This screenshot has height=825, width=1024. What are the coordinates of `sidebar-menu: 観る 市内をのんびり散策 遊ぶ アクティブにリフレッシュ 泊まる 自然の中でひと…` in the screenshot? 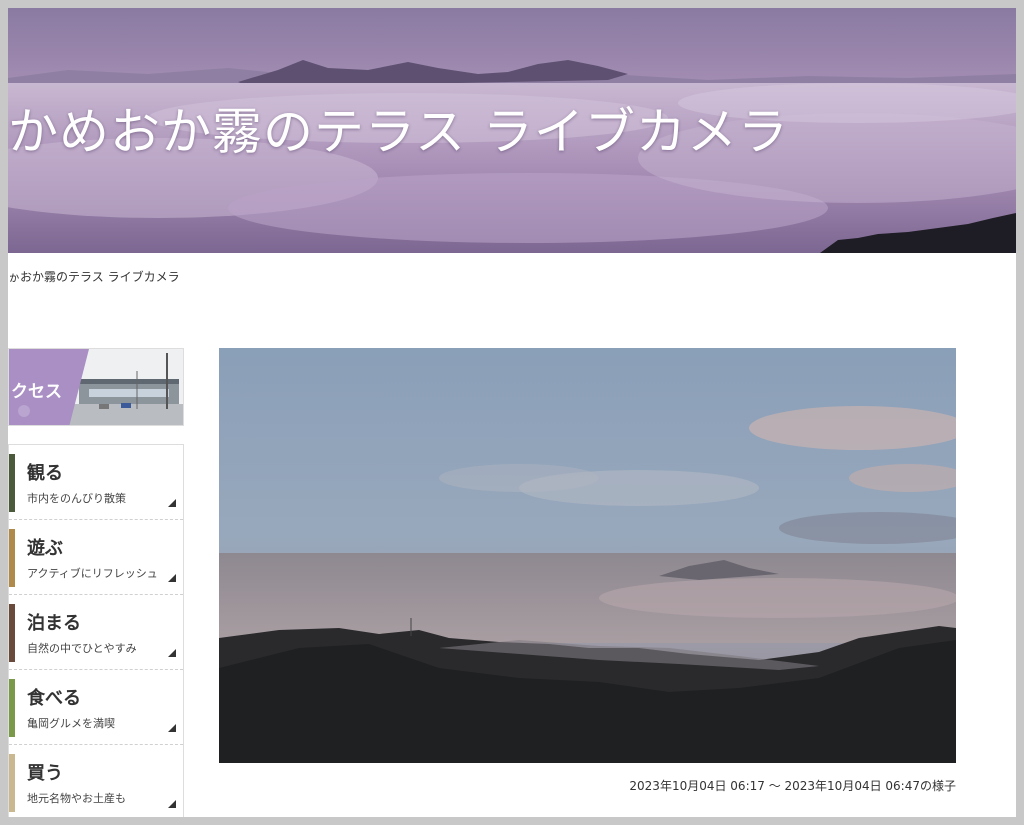 It's located at (96, 630).